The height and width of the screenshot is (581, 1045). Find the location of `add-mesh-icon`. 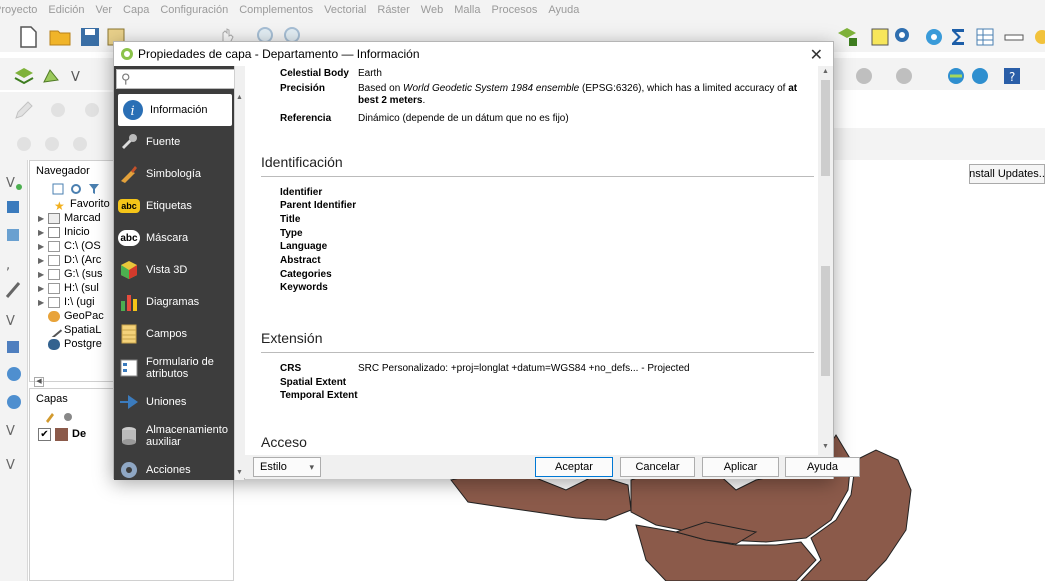

add-mesh-icon is located at coordinates (14, 236).